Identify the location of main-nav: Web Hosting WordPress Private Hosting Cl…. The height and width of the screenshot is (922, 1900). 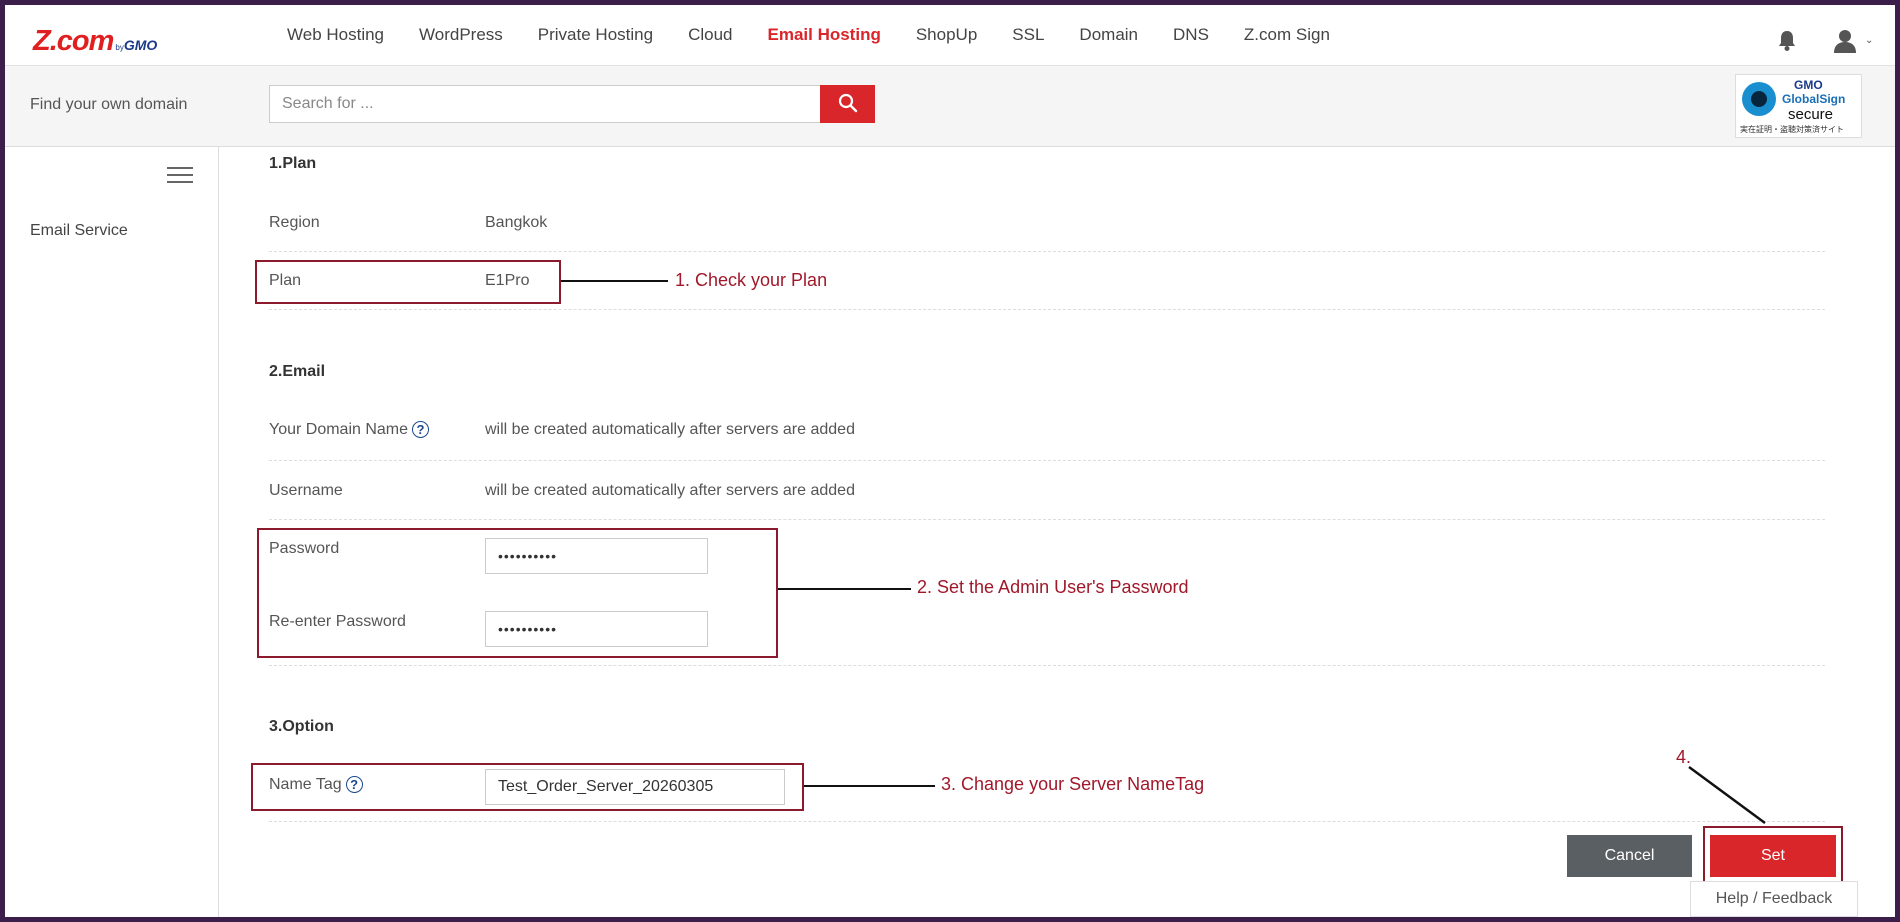
(826, 35).